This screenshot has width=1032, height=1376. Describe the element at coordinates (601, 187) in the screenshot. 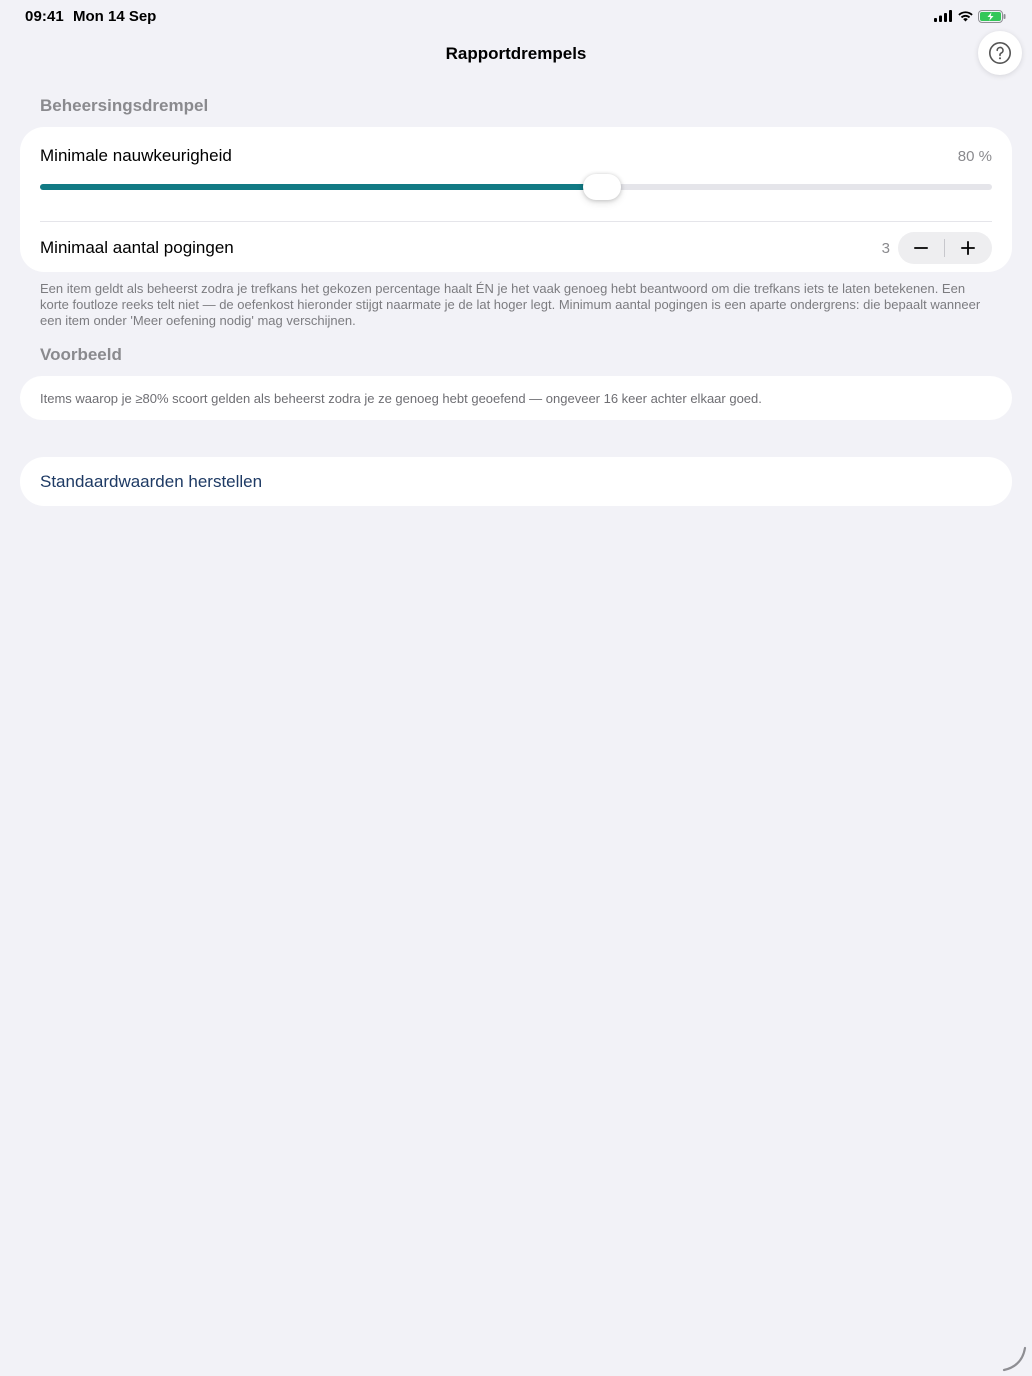

I see `slider-thumb` at that location.